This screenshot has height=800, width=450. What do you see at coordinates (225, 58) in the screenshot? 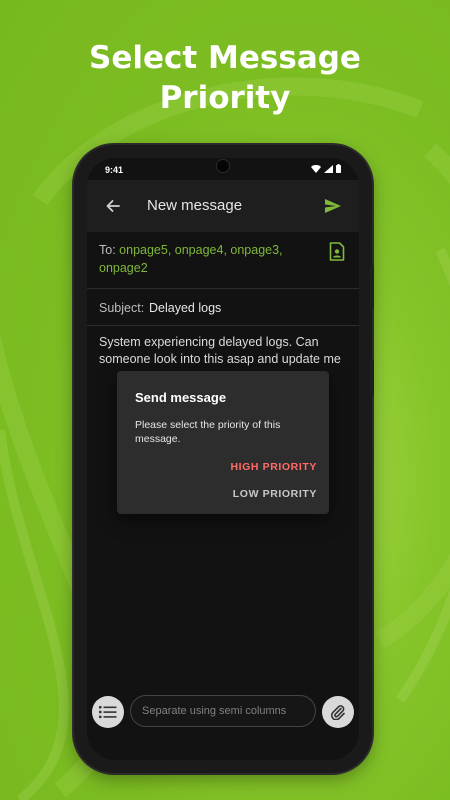
I see `headline-line-1: Select Message` at bounding box center [225, 58].